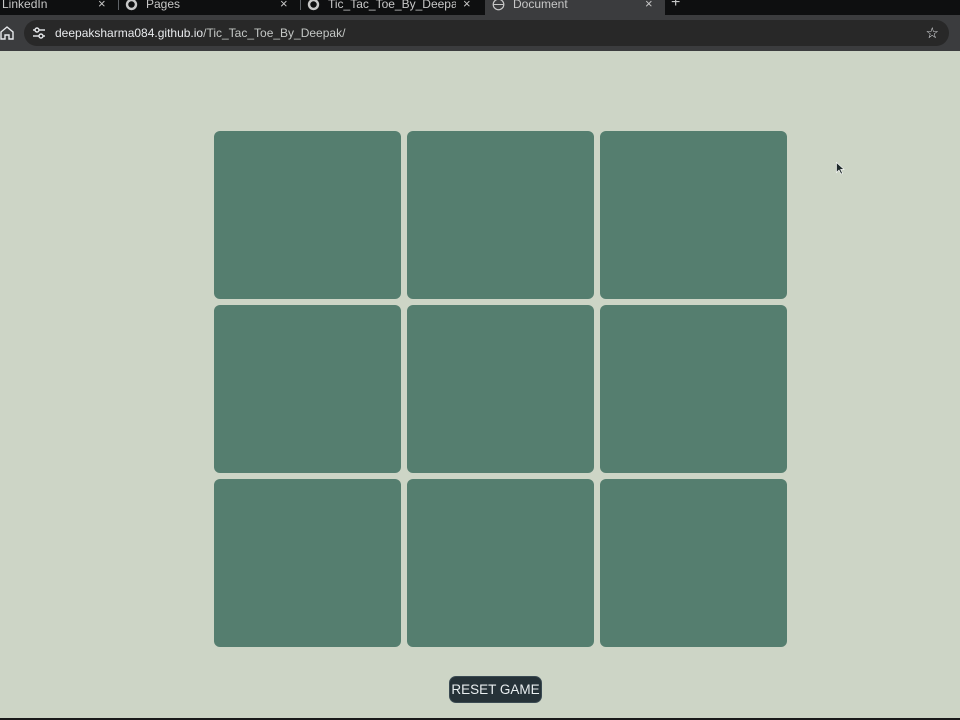  I want to click on tab-title: Tic_Tac_Toe_By_Deepak/index.ht, so click(392, 5).